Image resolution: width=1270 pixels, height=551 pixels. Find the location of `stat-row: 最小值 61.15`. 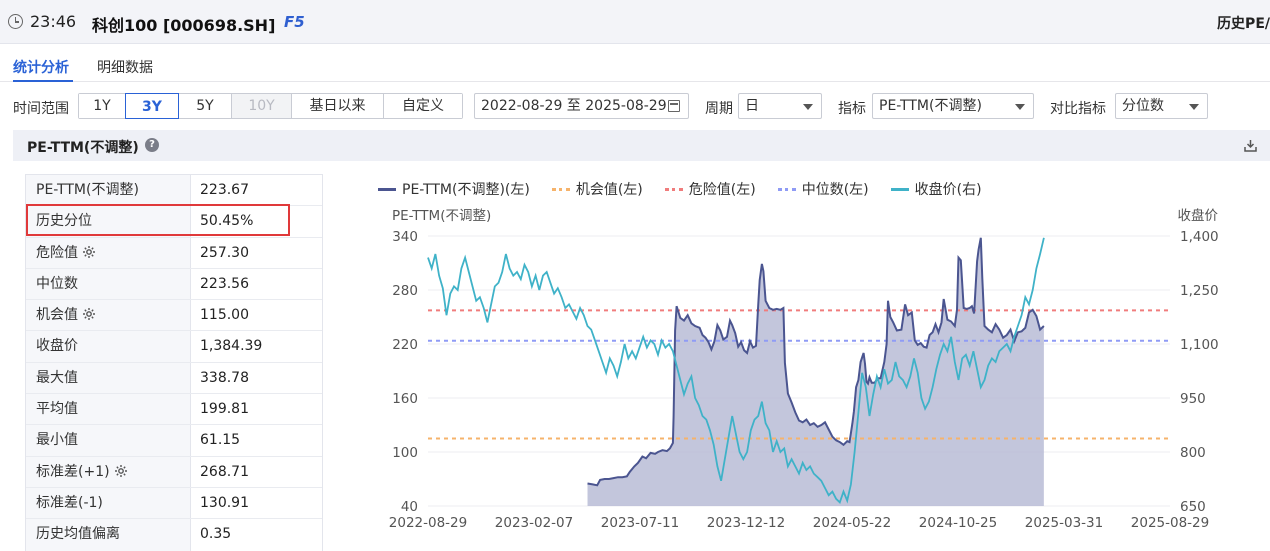

stat-row: 最小值 61.15 is located at coordinates (174, 441).